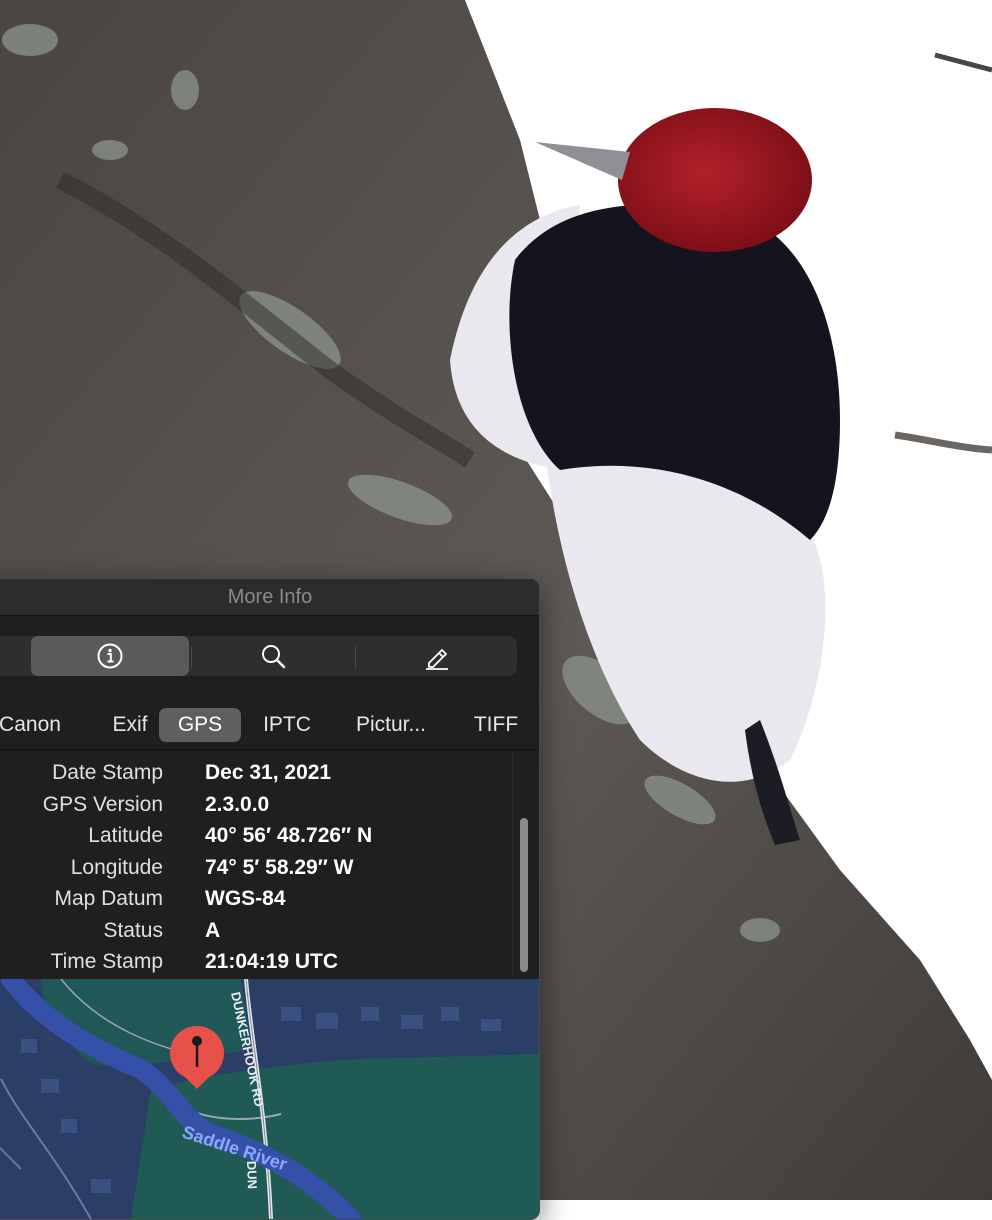 This screenshot has width=992, height=1220. I want to click on scrollbar-thumb, so click(524, 895).